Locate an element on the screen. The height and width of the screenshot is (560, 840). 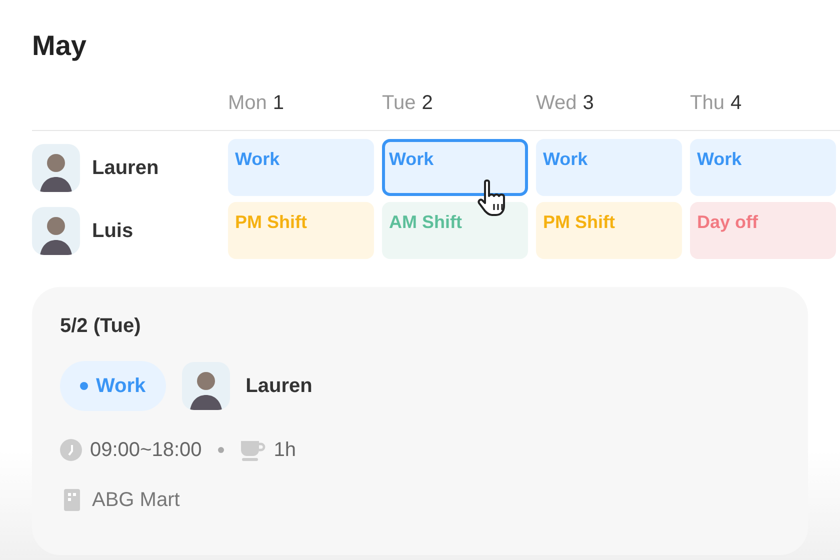
detail-date: 5/2 (Tue) is located at coordinates (101, 326).